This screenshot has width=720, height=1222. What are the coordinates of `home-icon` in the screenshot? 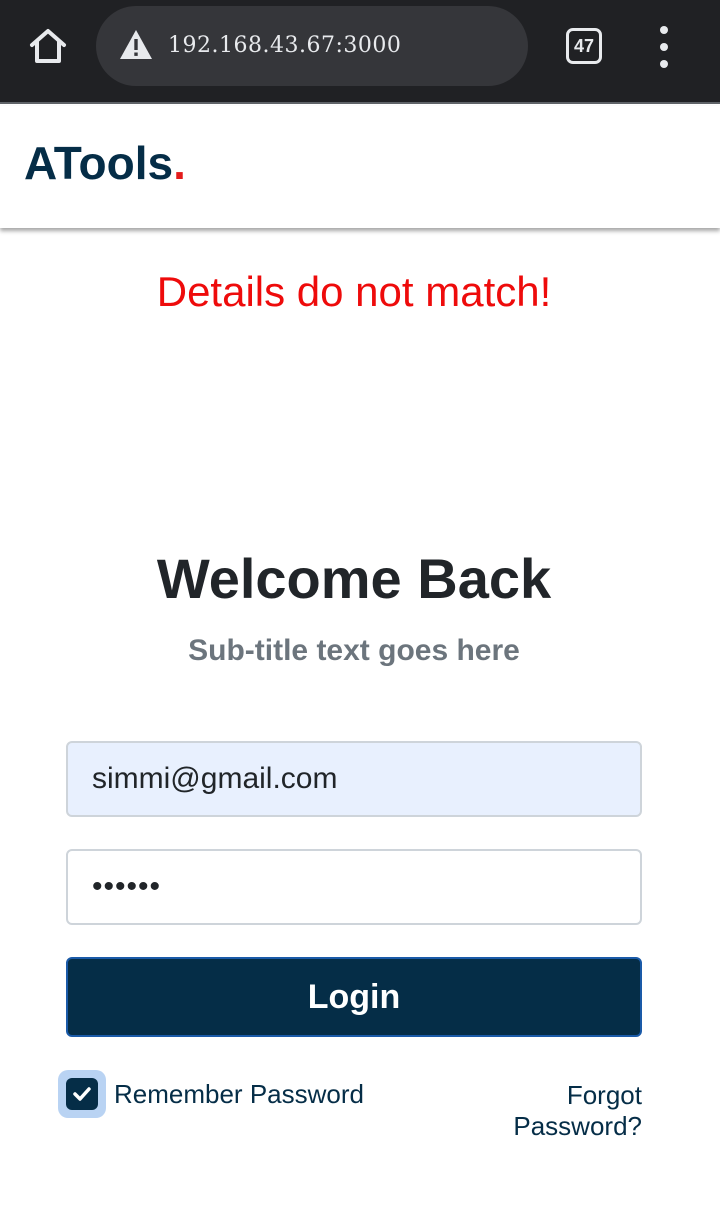 It's located at (48, 46).